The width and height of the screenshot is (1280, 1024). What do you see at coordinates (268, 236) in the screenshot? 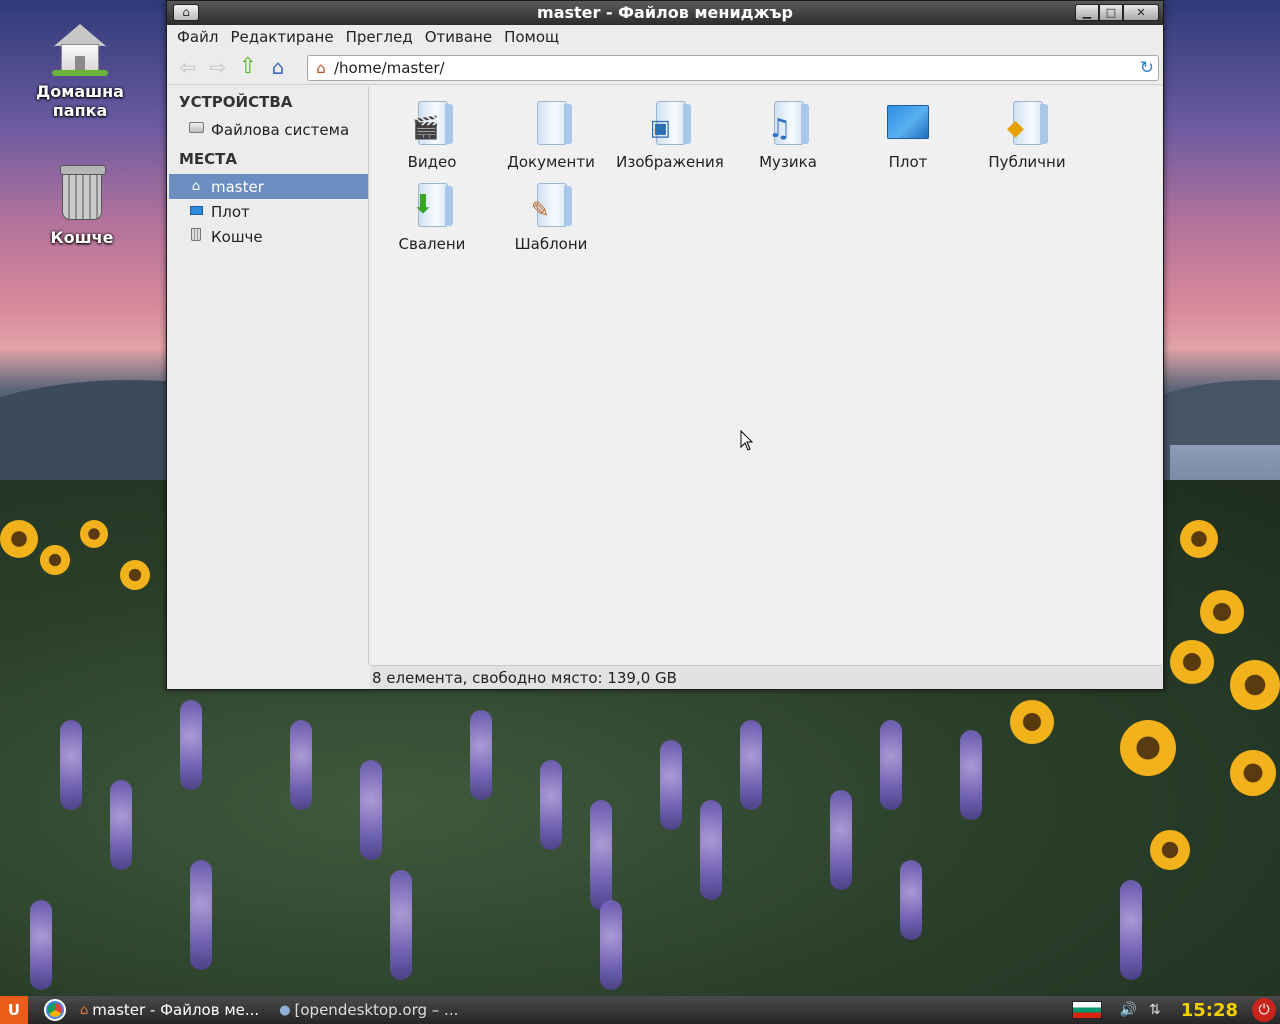
I see `sidebar-item-trash: Кошче` at bounding box center [268, 236].